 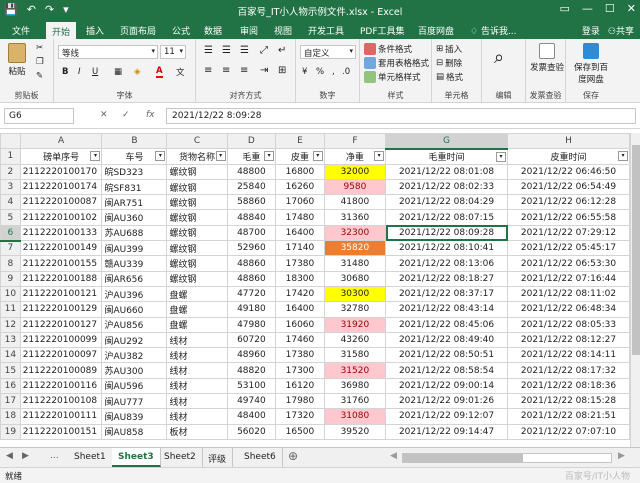 I want to click on column-header-h: H, so click(x=568, y=141).